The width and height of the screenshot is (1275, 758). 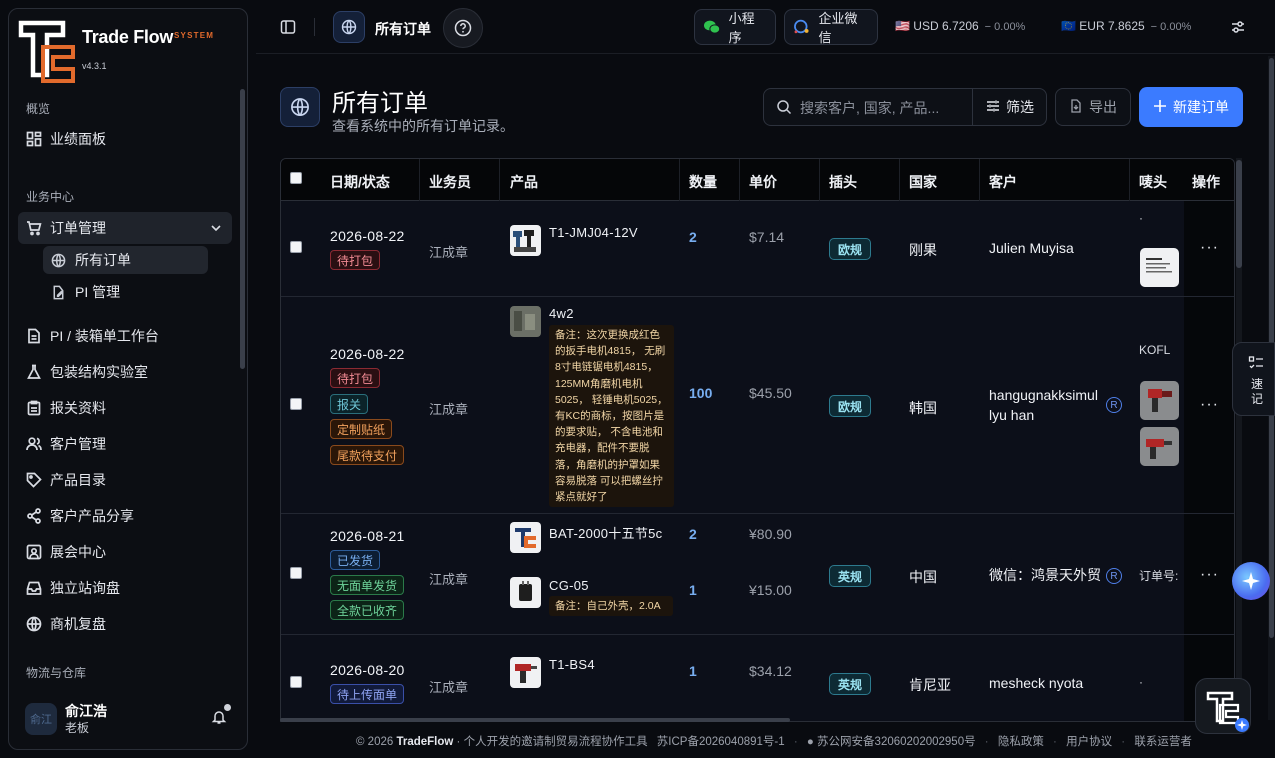 What do you see at coordinates (611, 606) in the screenshot?
I see `product-note: 备注：自己外壳，2.0A` at bounding box center [611, 606].